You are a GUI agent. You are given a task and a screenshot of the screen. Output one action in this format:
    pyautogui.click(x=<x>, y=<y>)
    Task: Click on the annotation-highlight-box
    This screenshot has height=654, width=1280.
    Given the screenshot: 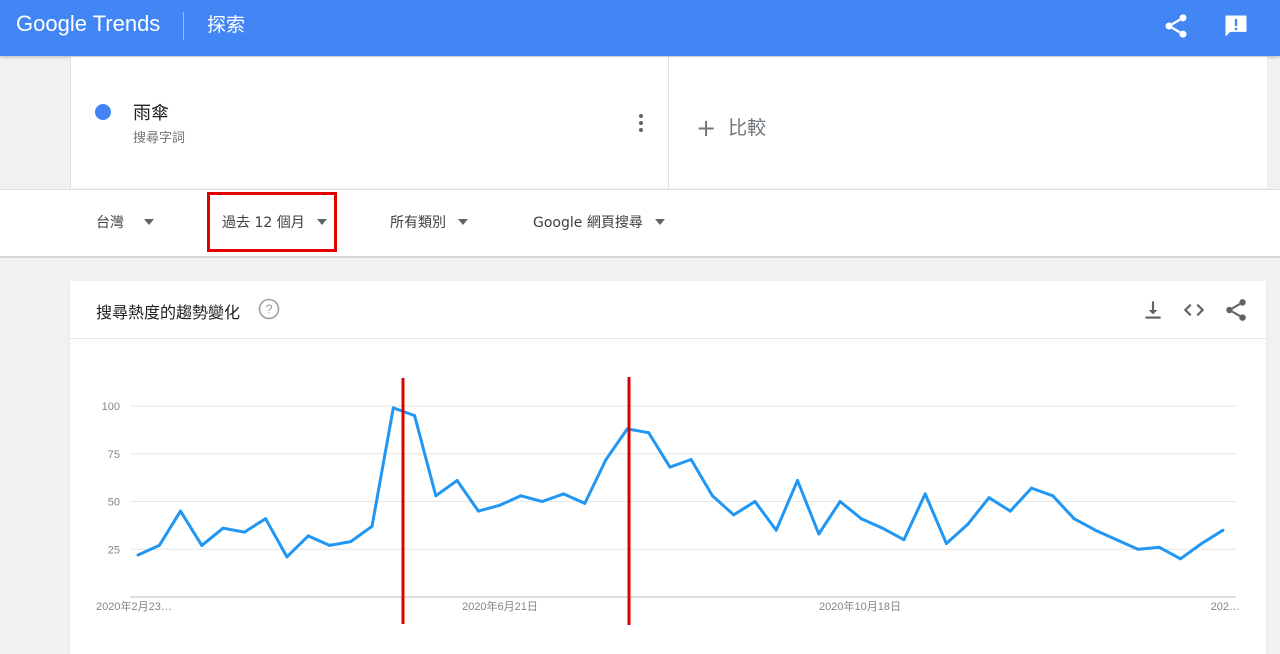 What is the action you would take?
    pyautogui.click(x=272, y=222)
    